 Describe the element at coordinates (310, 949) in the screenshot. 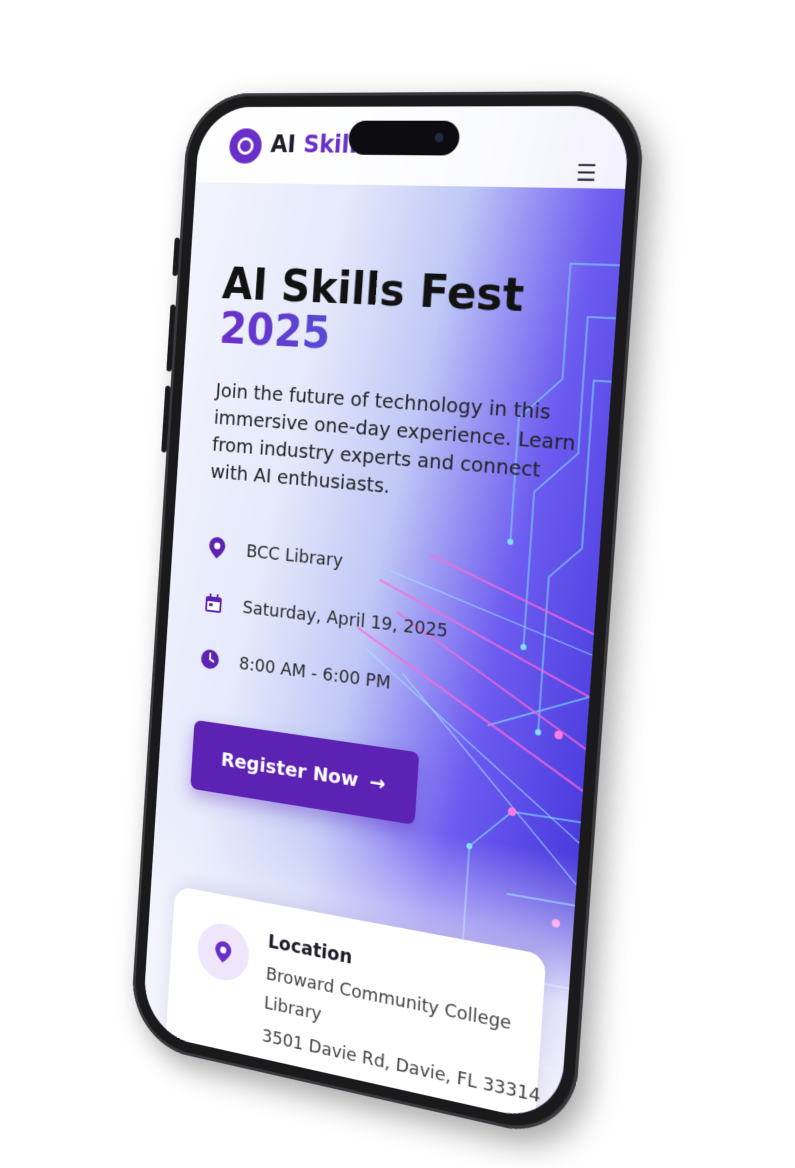

I see `location-card-title: Location` at that location.